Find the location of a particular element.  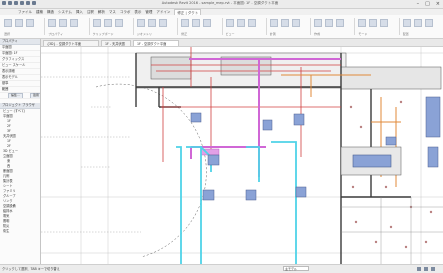

view-tab: 1F - 天井伏図 is located at coordinates (116, 43).